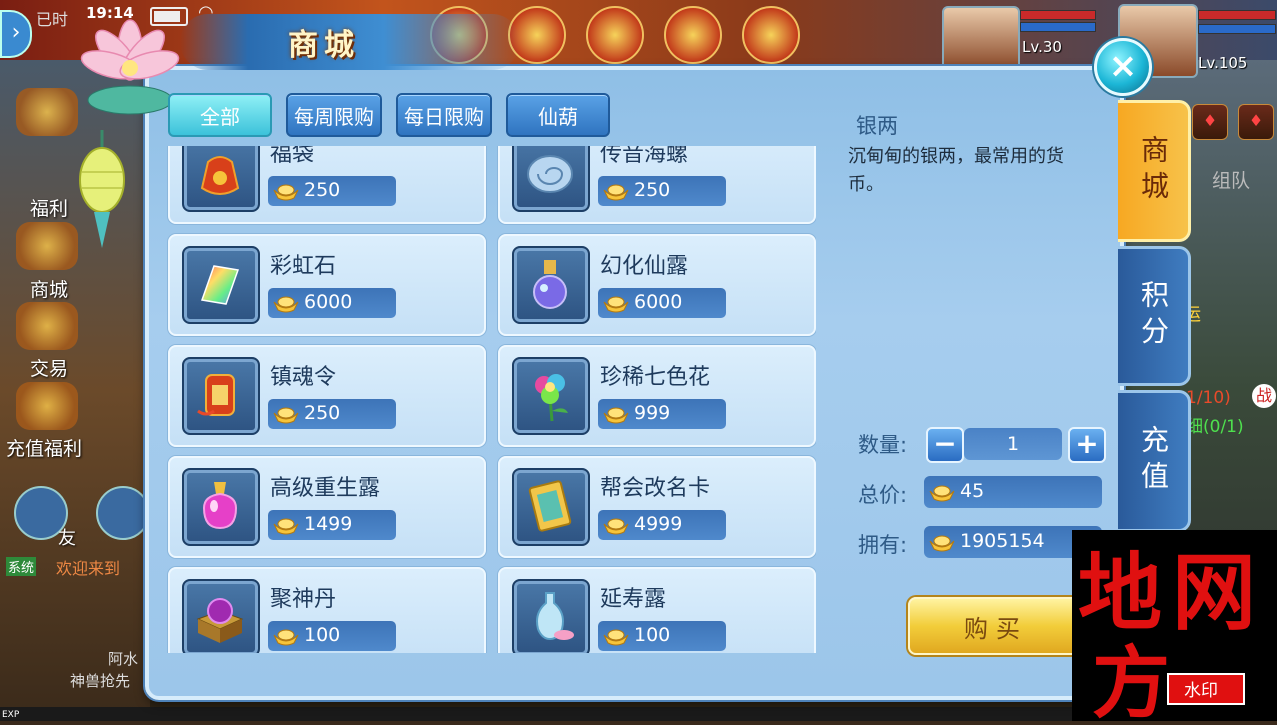  Describe the element at coordinates (657, 285) in the screenshot. I see `item-card: 幻化仙露 6000` at that location.